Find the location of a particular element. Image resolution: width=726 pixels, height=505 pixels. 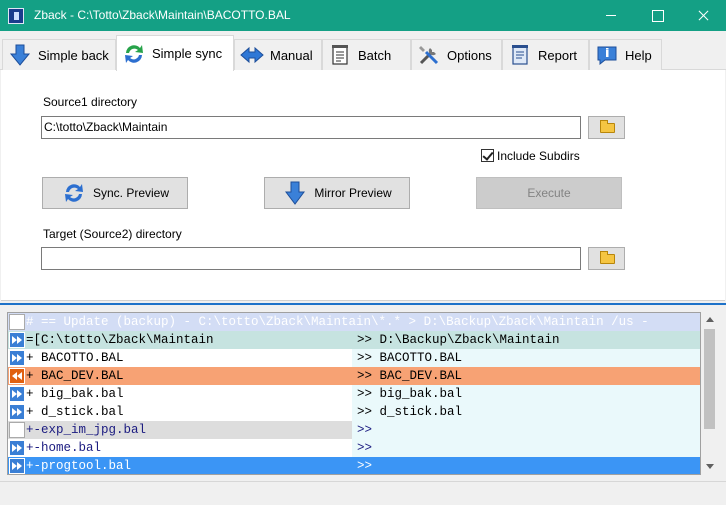

list-row: +-progtool.bal >> is located at coordinates (354, 465).